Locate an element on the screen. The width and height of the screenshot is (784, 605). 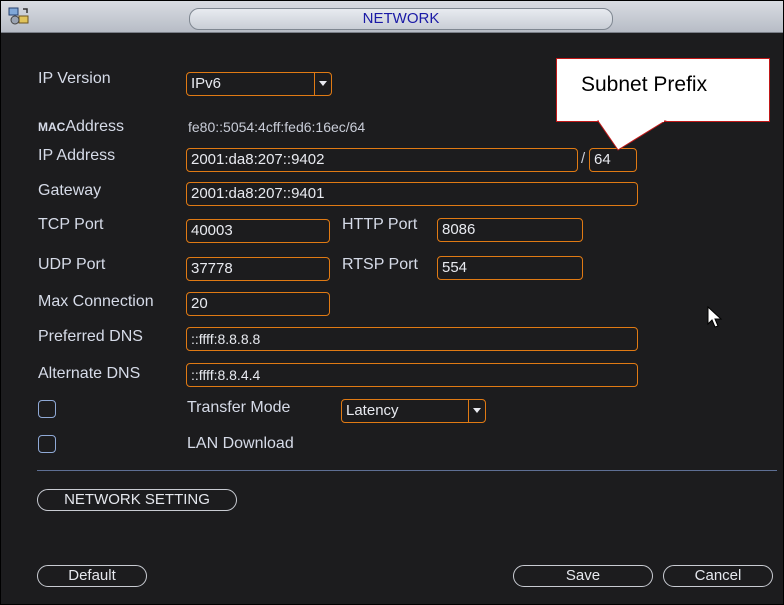
udp-port-label: UDP Port is located at coordinates (72, 264).